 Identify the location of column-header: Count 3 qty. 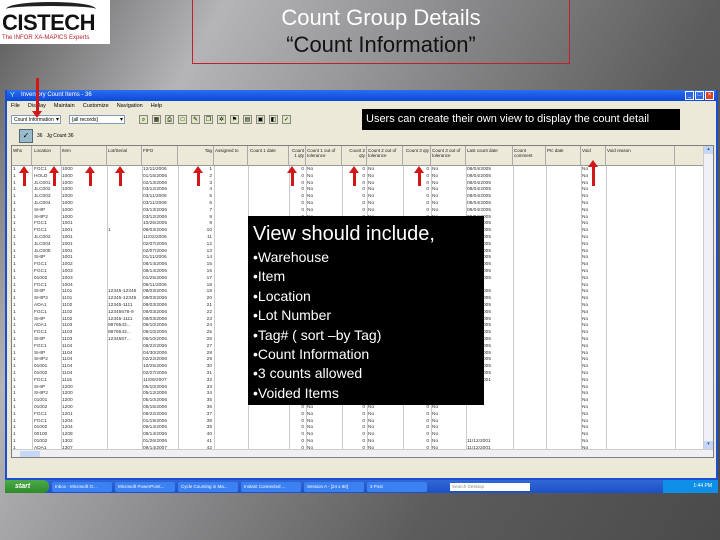
(417, 156).